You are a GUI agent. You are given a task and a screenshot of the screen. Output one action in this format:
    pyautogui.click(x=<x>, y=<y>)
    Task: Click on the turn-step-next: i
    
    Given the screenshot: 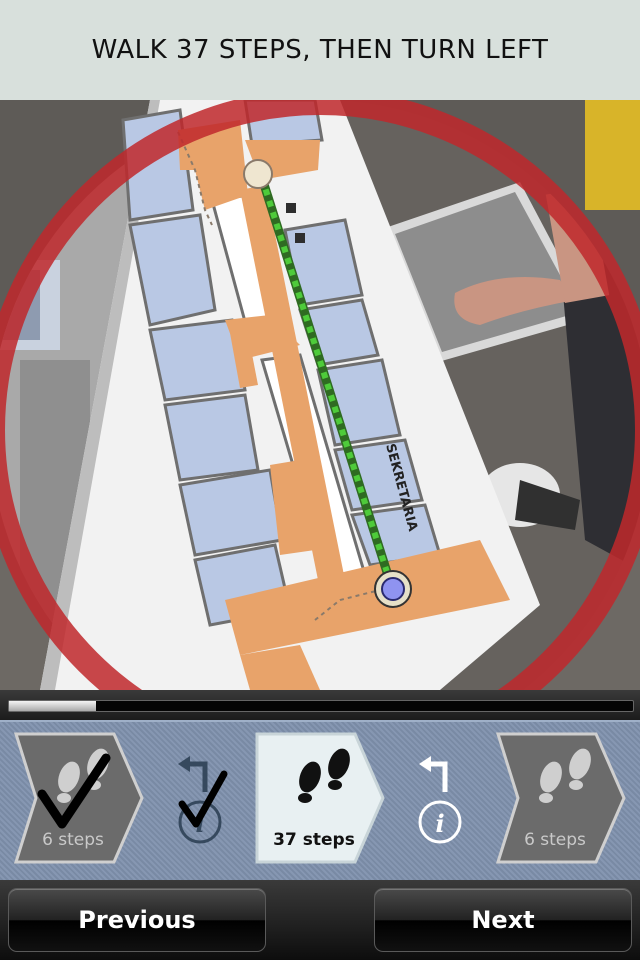 What is the action you would take?
    pyautogui.click(x=440, y=802)
    